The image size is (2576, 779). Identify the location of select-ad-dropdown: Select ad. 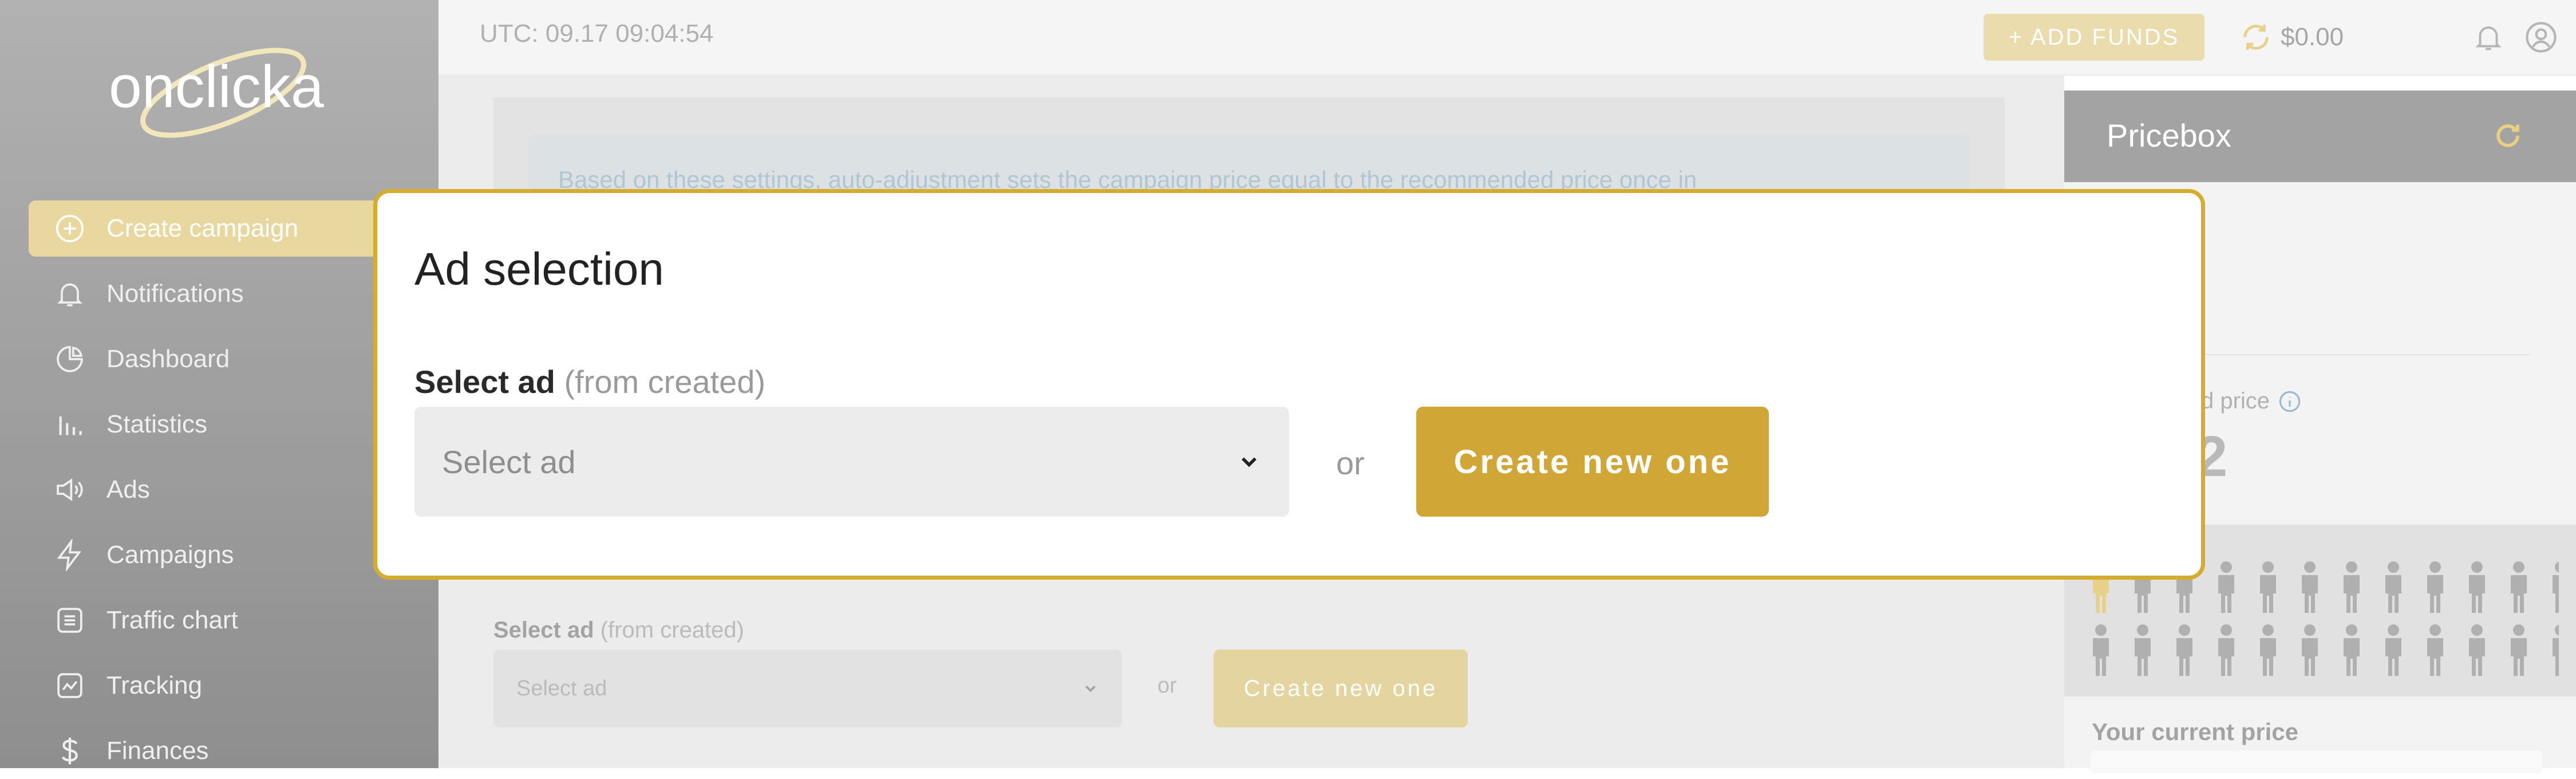
(851, 462).